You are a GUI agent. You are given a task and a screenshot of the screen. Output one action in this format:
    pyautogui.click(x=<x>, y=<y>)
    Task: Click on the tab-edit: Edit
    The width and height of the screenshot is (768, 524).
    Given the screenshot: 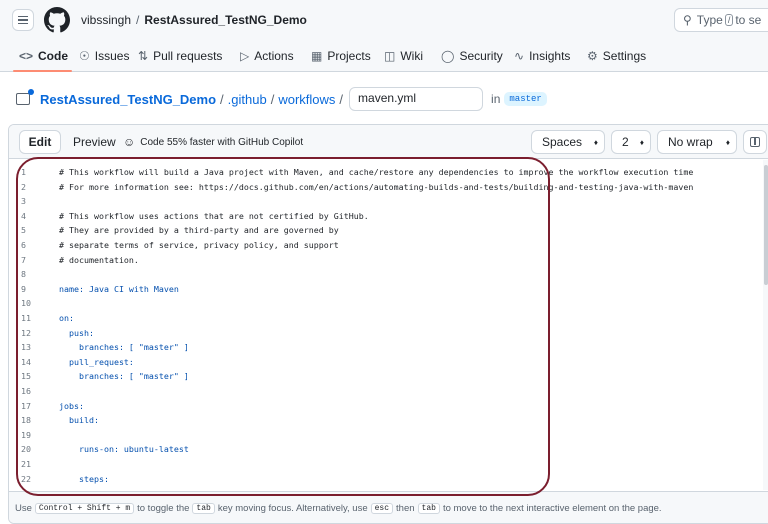 What is the action you would take?
    pyautogui.click(x=40, y=142)
    